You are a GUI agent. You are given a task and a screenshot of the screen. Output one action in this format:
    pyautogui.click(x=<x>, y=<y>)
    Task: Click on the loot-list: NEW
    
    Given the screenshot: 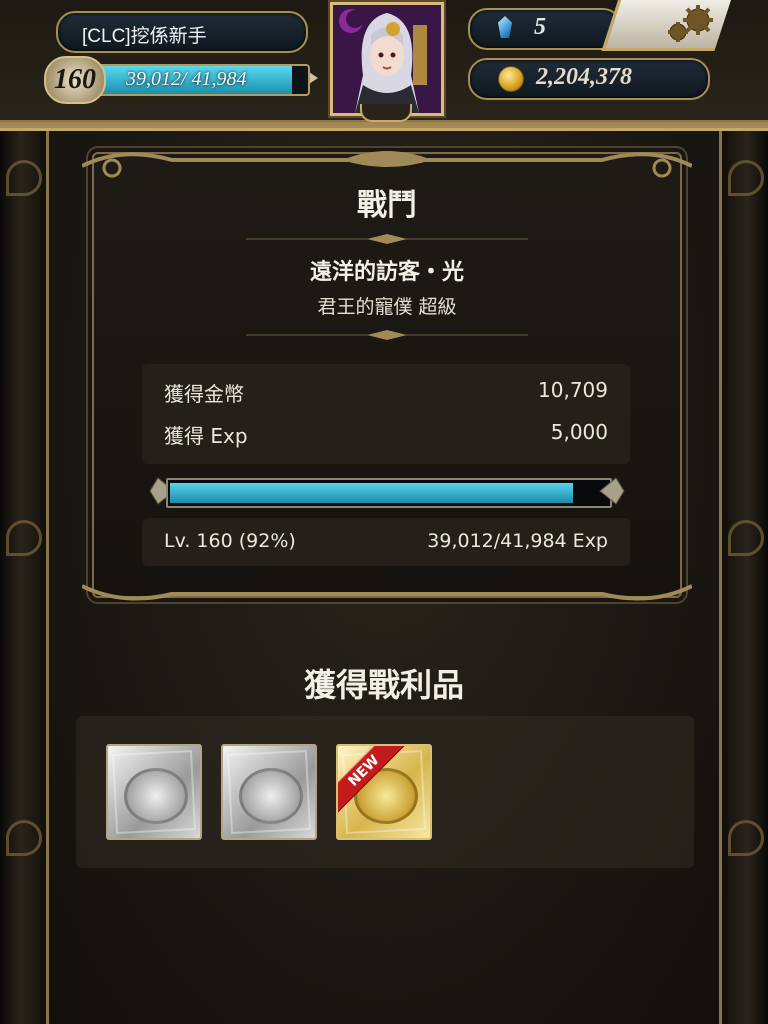 What is the action you would take?
    pyautogui.click(x=385, y=792)
    